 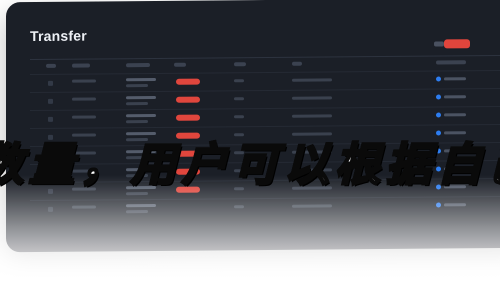 I want to click on filter-icon, so click(x=439, y=44).